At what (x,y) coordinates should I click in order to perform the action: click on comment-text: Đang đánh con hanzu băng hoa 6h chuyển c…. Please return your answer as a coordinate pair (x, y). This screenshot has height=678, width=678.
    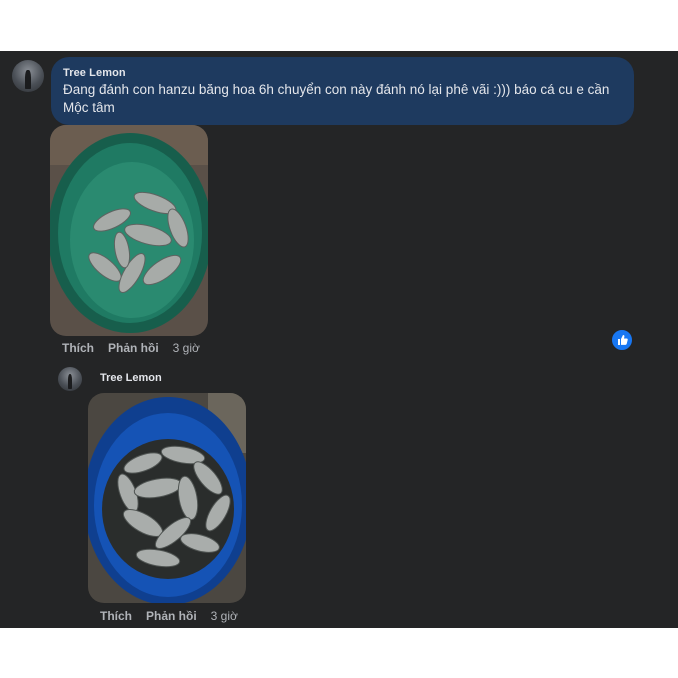
    Looking at the image, I should click on (336, 98).